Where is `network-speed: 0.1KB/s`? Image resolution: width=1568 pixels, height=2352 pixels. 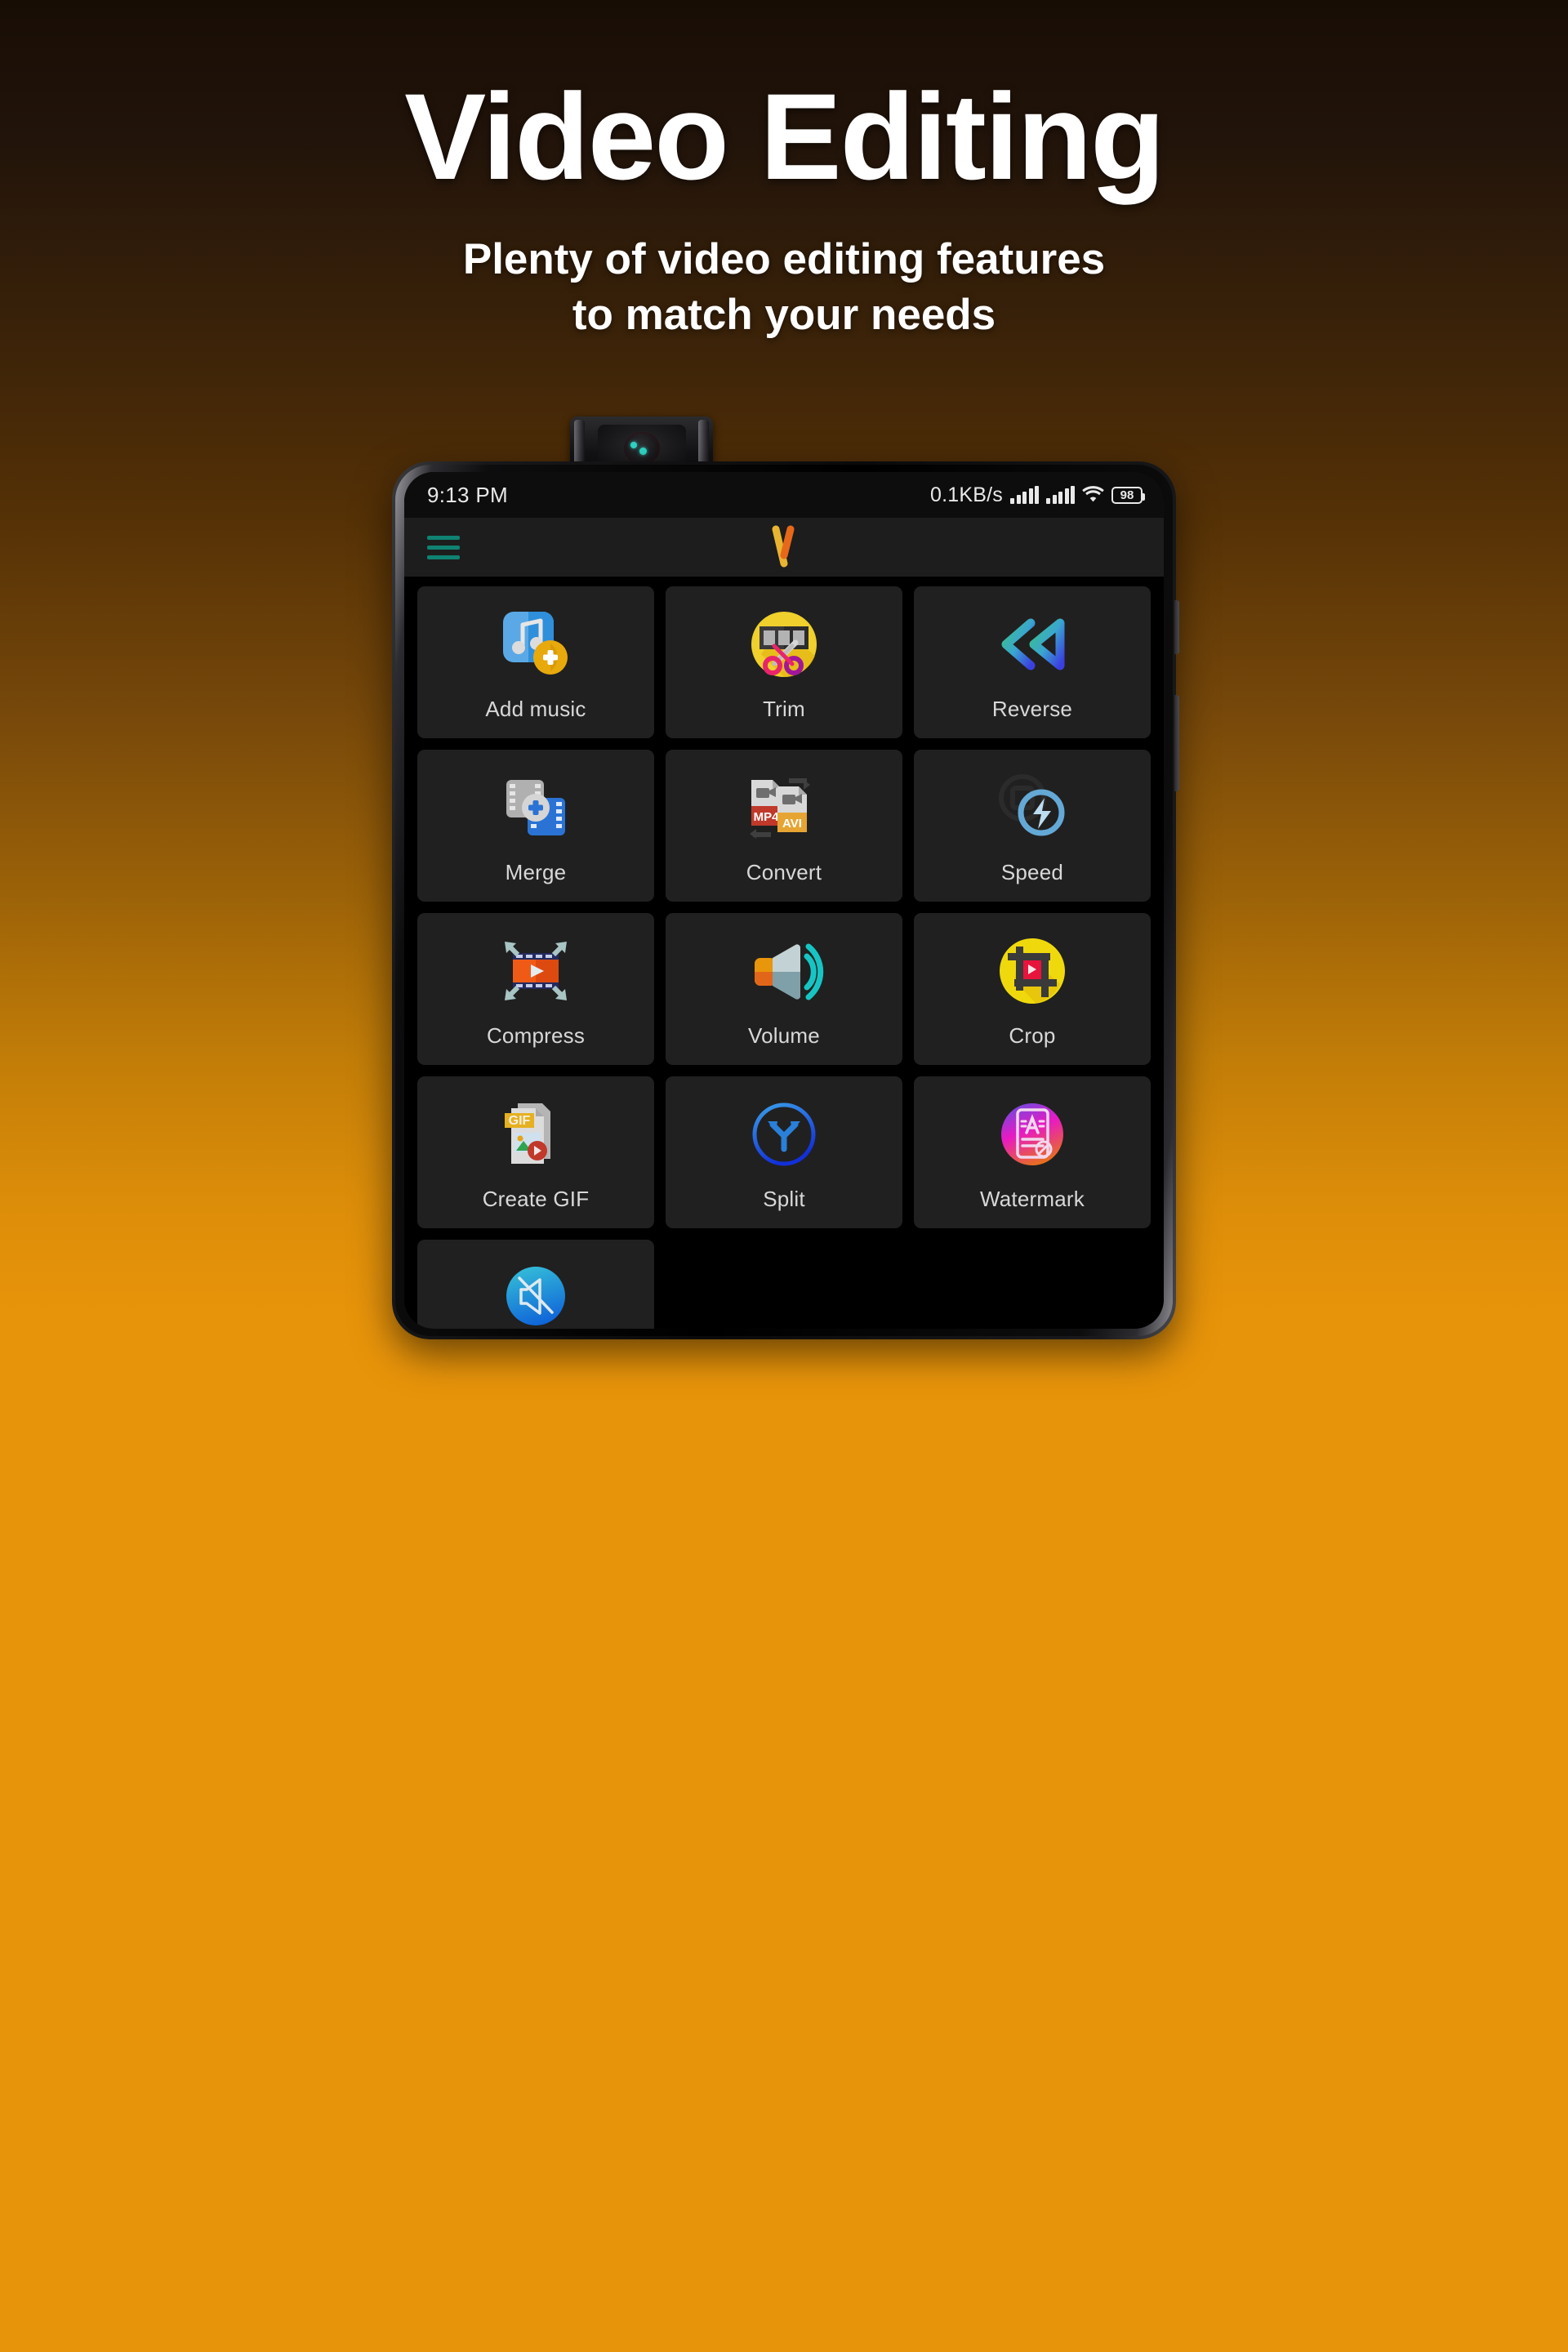
network-speed: 0.1KB/s is located at coordinates (967, 494).